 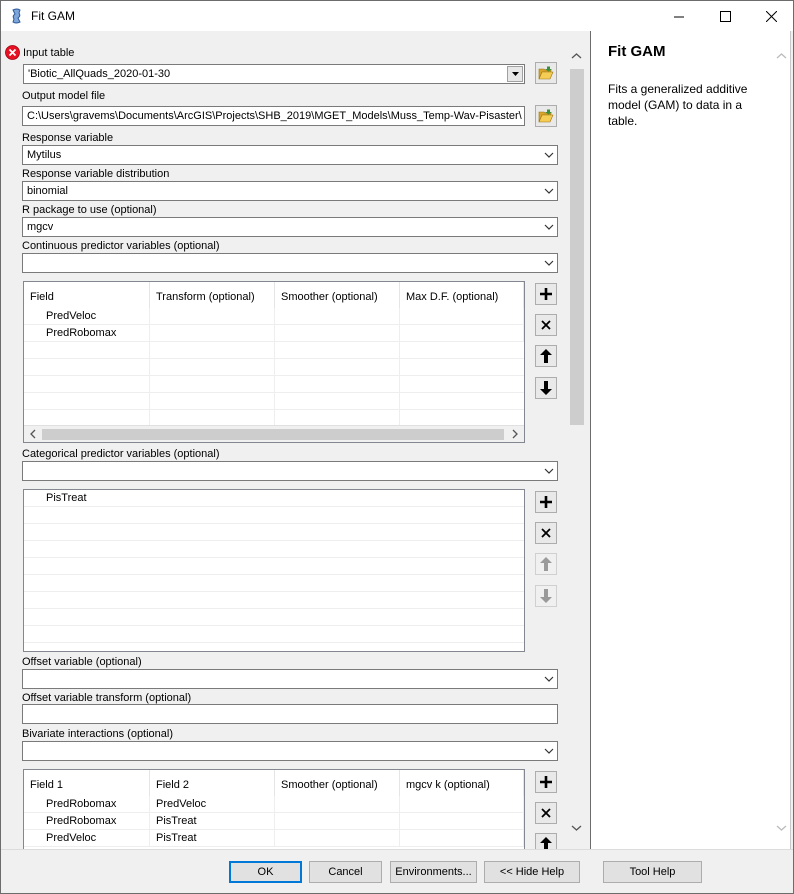 I want to click on offset-transform-field, so click(x=290, y=714).